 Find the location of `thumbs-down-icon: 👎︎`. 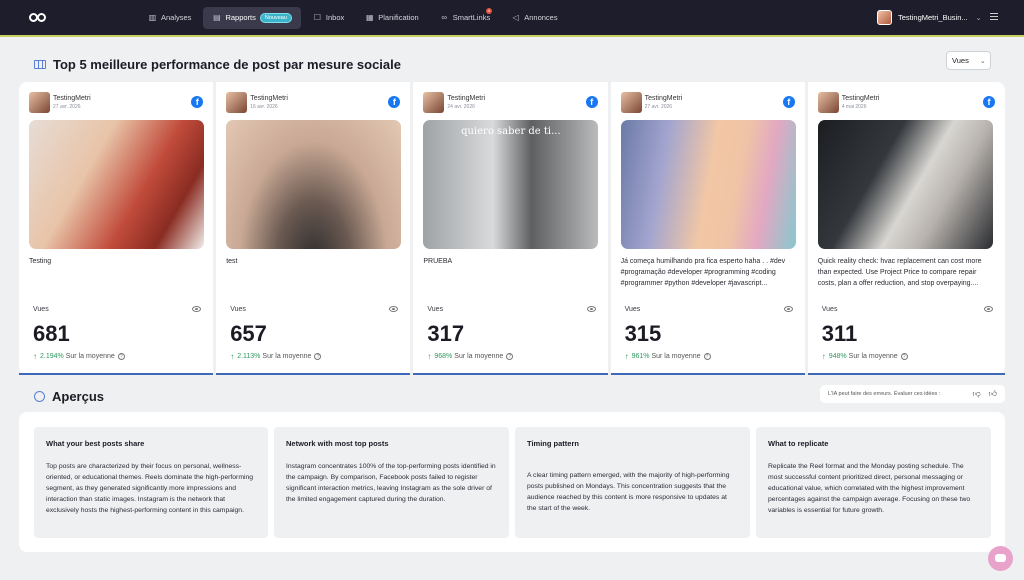

thumbs-down-icon: 👎︎ is located at coordinates (977, 394).